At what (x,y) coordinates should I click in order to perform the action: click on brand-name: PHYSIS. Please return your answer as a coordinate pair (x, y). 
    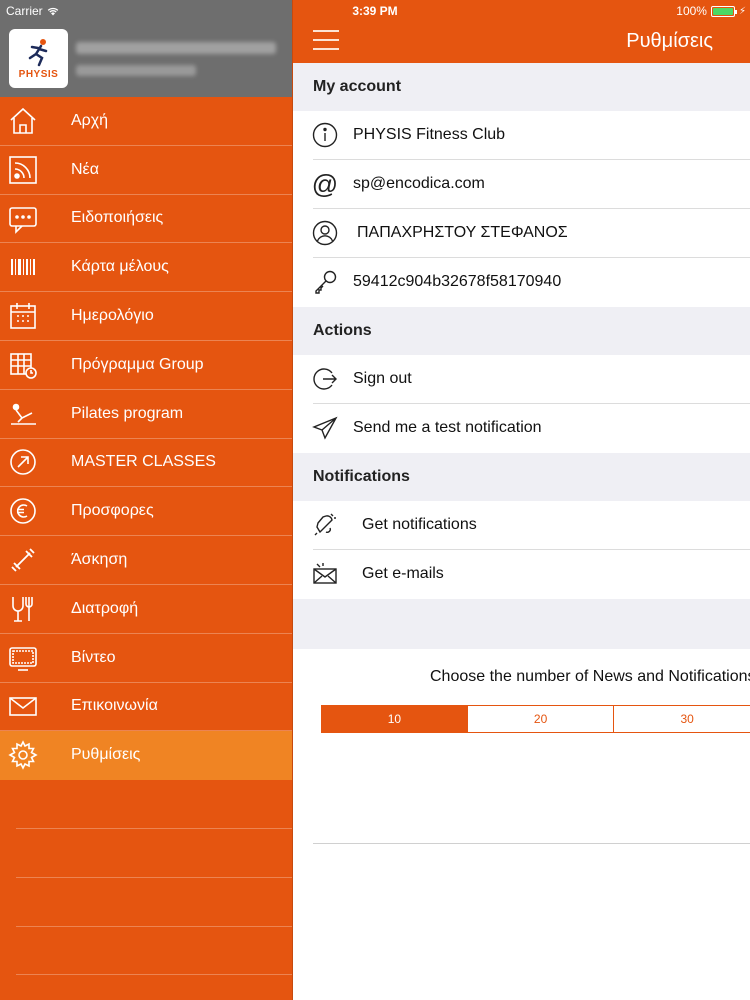
    Looking at the image, I should click on (38, 74).